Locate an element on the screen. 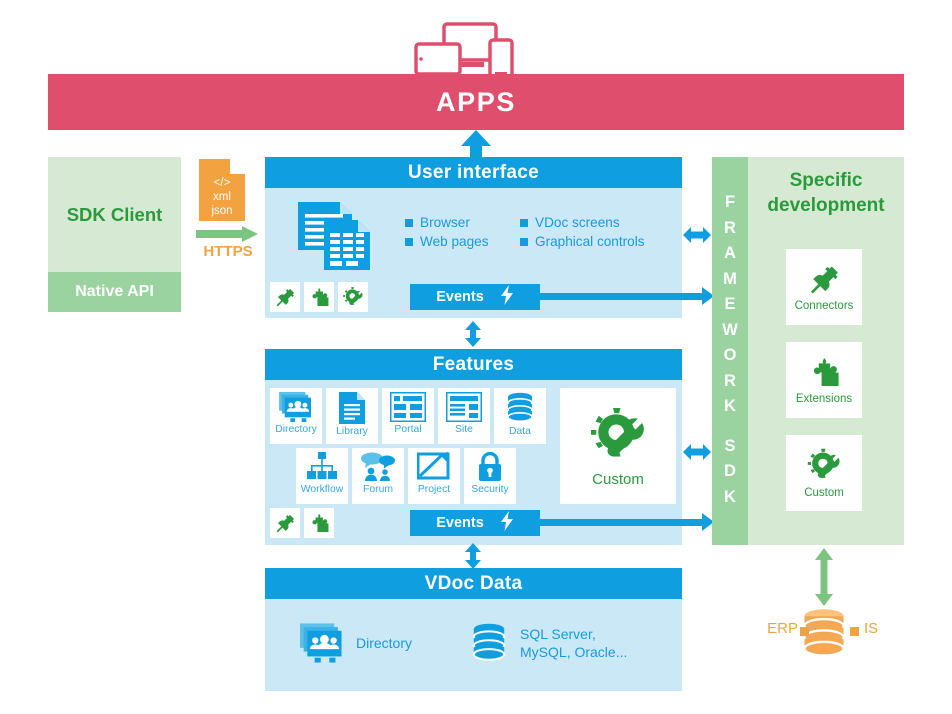  feature-tile-project: Project is located at coordinates (434, 476).